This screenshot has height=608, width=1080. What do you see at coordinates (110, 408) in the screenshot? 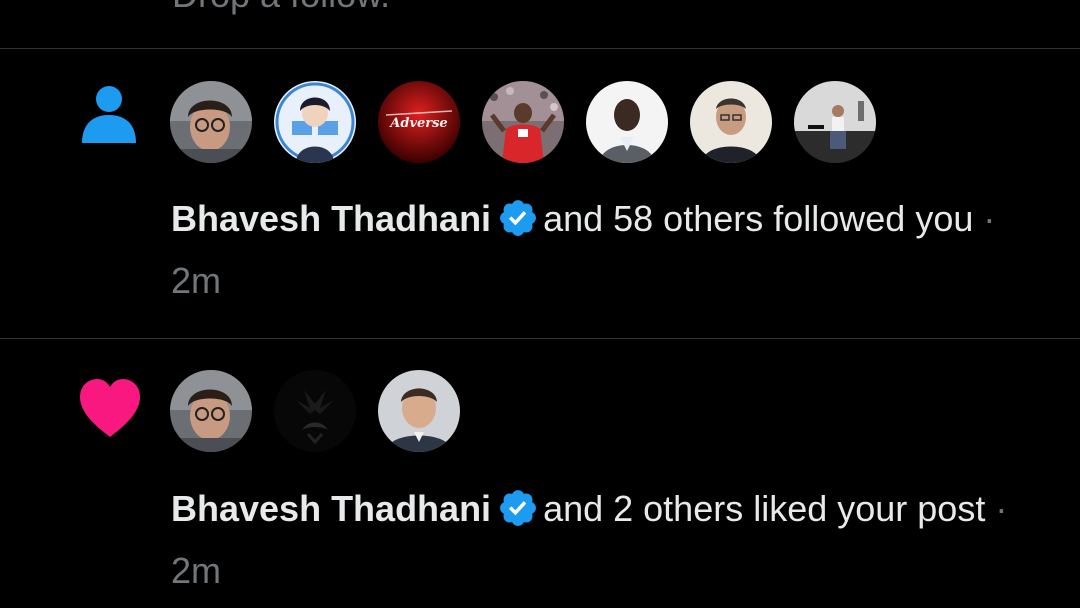
I see `heart-icon` at bounding box center [110, 408].